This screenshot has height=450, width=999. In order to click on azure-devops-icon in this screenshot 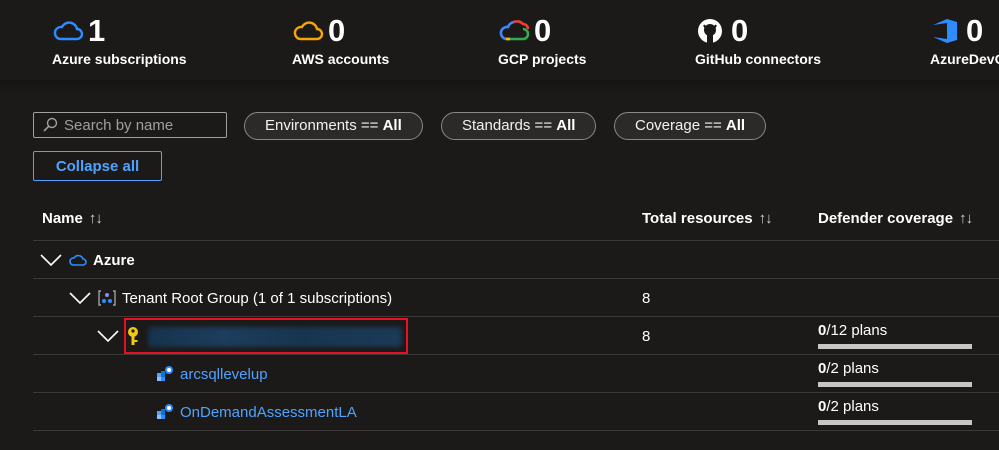, I will do `click(945, 31)`.